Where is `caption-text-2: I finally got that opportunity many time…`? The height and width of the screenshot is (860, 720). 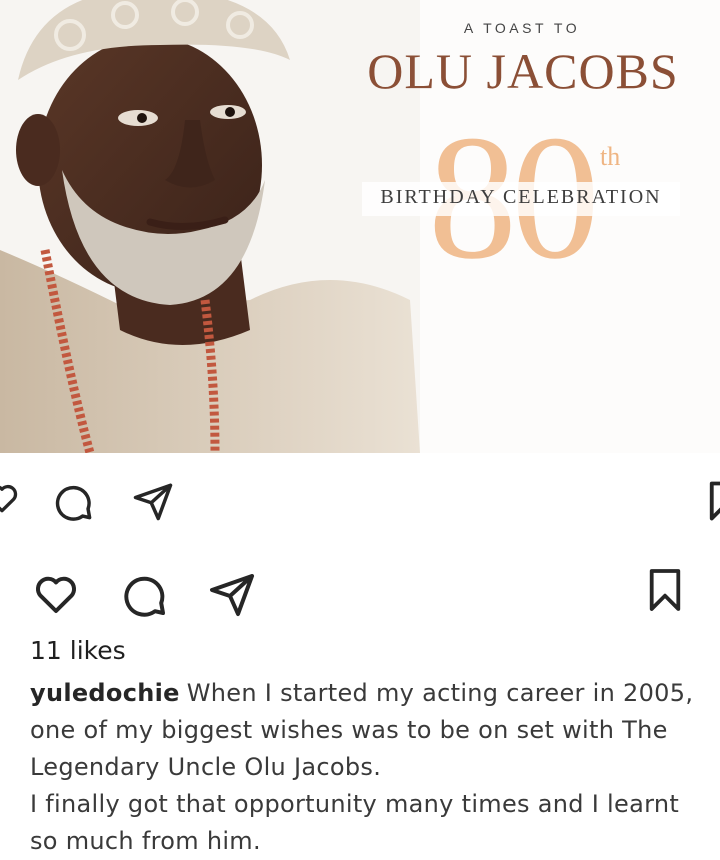
caption-text-2: I finally got that opportunity many time… is located at coordinates (355, 822).